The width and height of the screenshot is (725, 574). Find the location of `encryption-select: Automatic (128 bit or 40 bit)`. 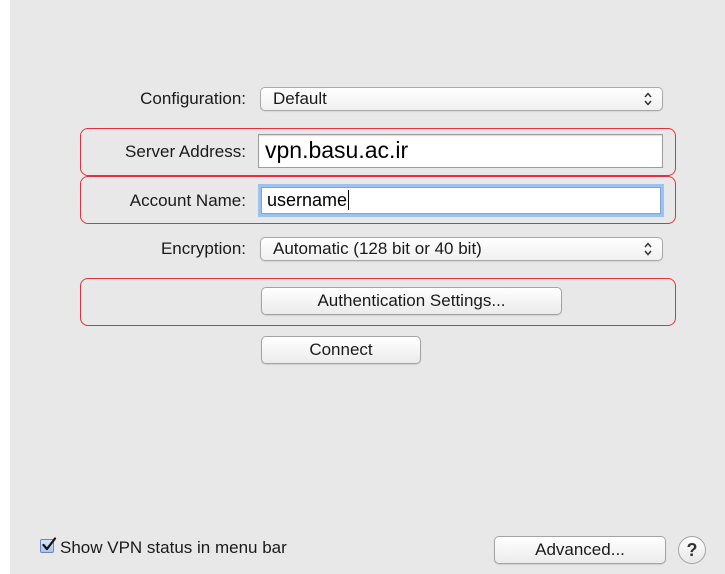

encryption-select: Automatic (128 bit or 40 bit) is located at coordinates (461, 249).